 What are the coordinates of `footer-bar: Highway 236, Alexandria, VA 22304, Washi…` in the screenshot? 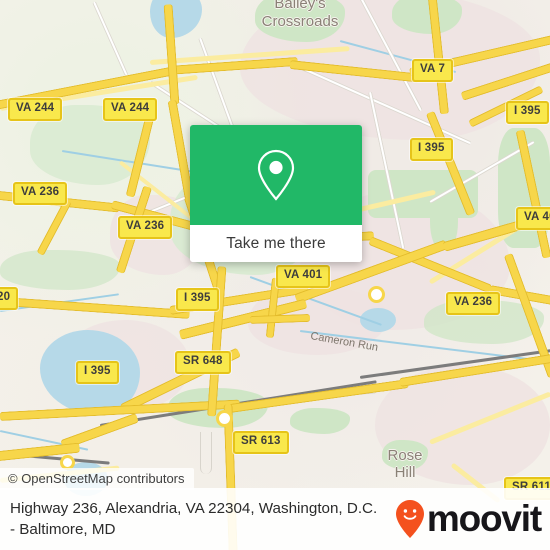 It's located at (275, 519).